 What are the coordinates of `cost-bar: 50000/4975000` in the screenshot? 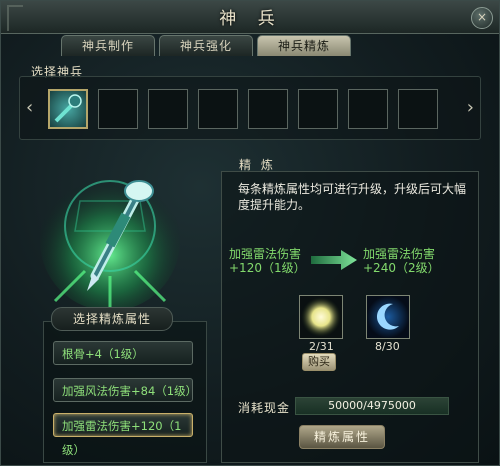 It's located at (372, 406).